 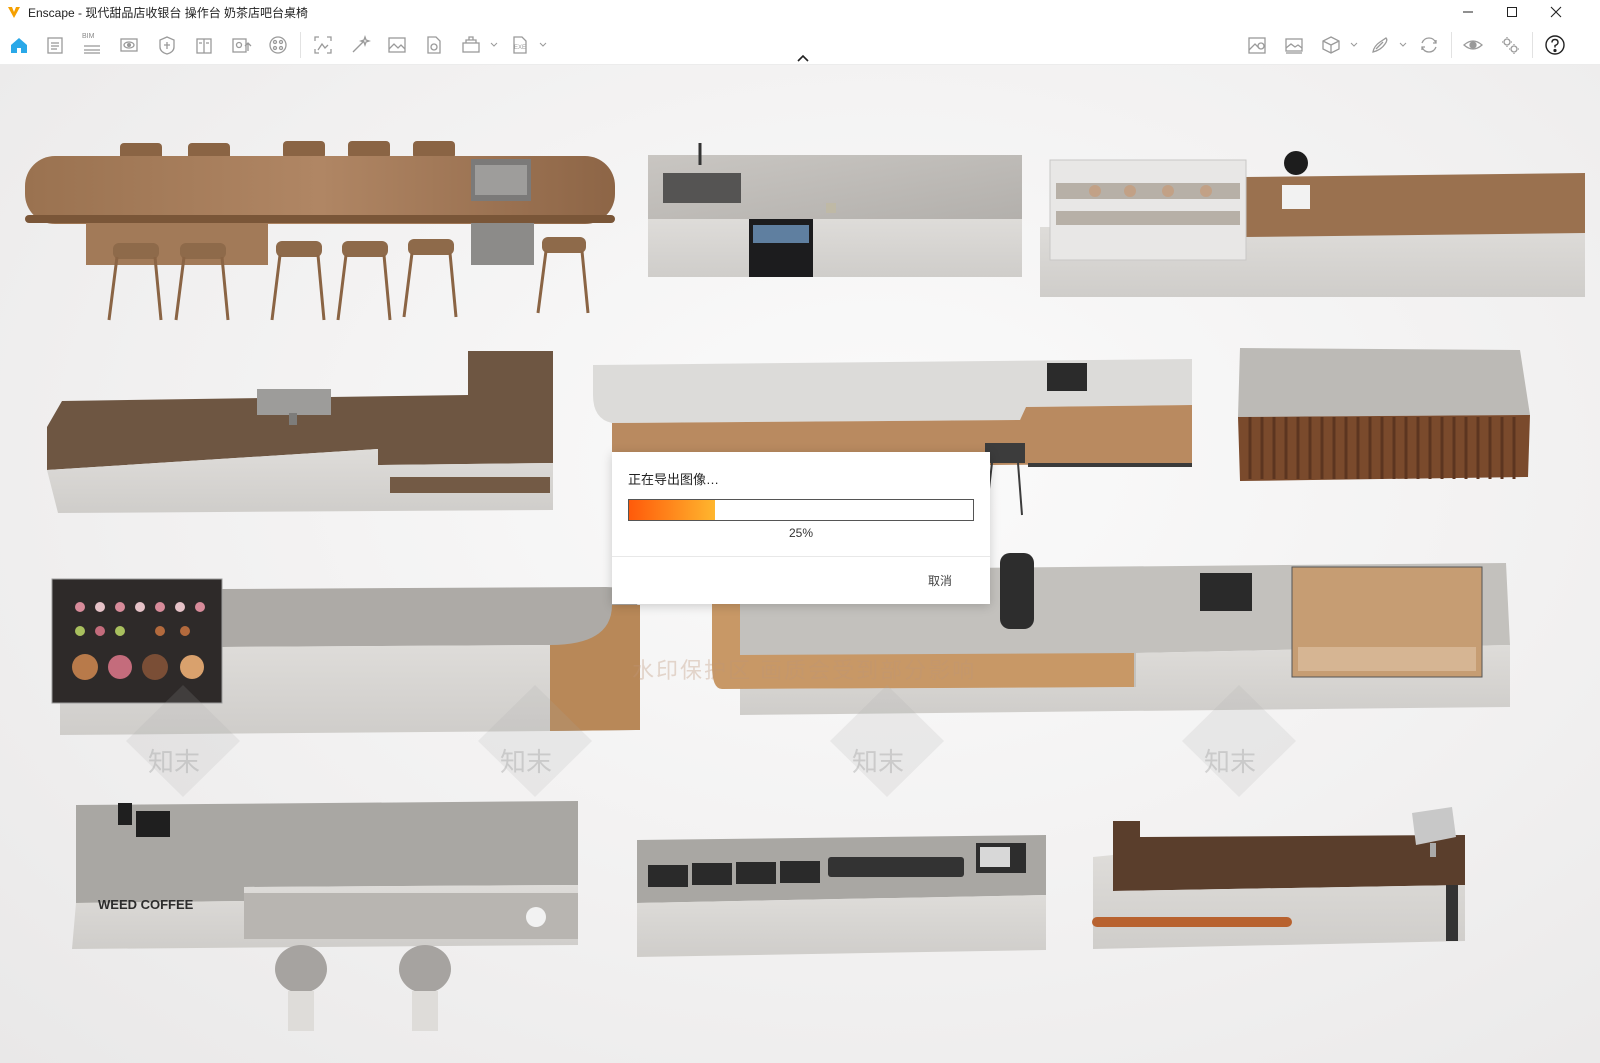 I want to click on map-icon, so click(x=1257, y=45).